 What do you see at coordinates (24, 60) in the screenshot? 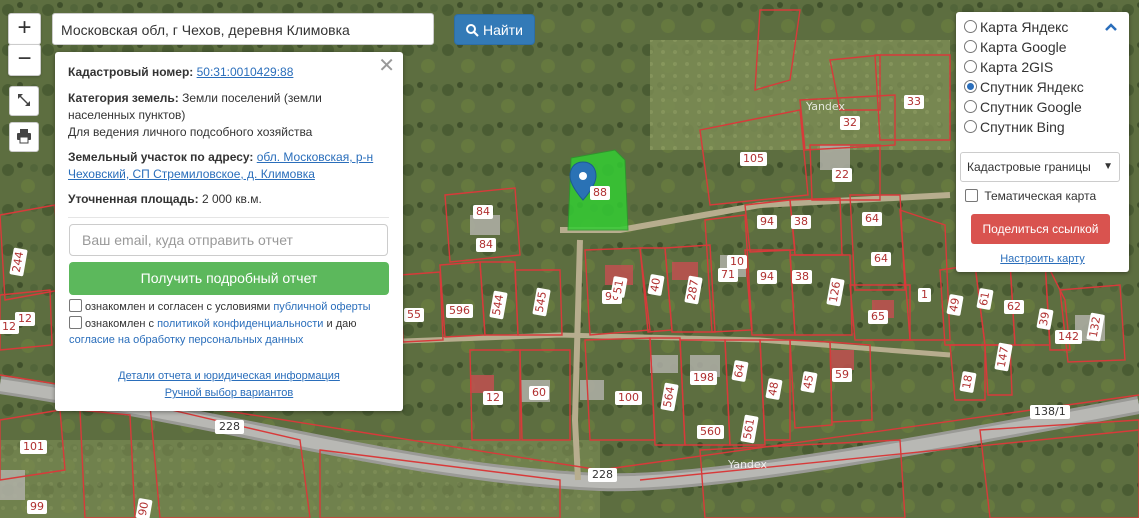
I see `zoom-out-button: −` at bounding box center [24, 60].